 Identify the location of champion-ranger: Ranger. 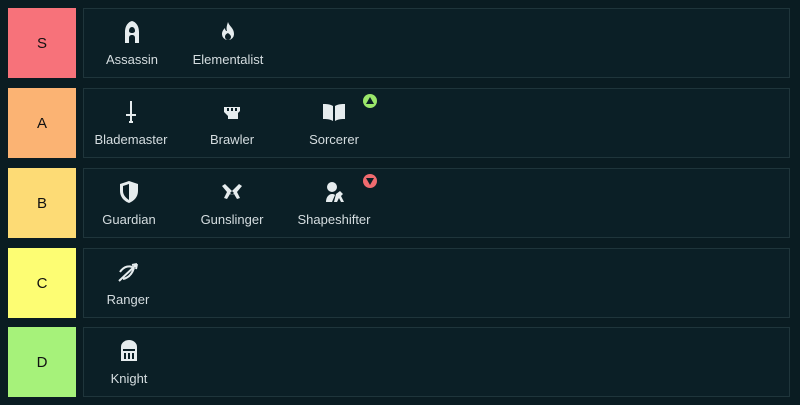
(128, 283).